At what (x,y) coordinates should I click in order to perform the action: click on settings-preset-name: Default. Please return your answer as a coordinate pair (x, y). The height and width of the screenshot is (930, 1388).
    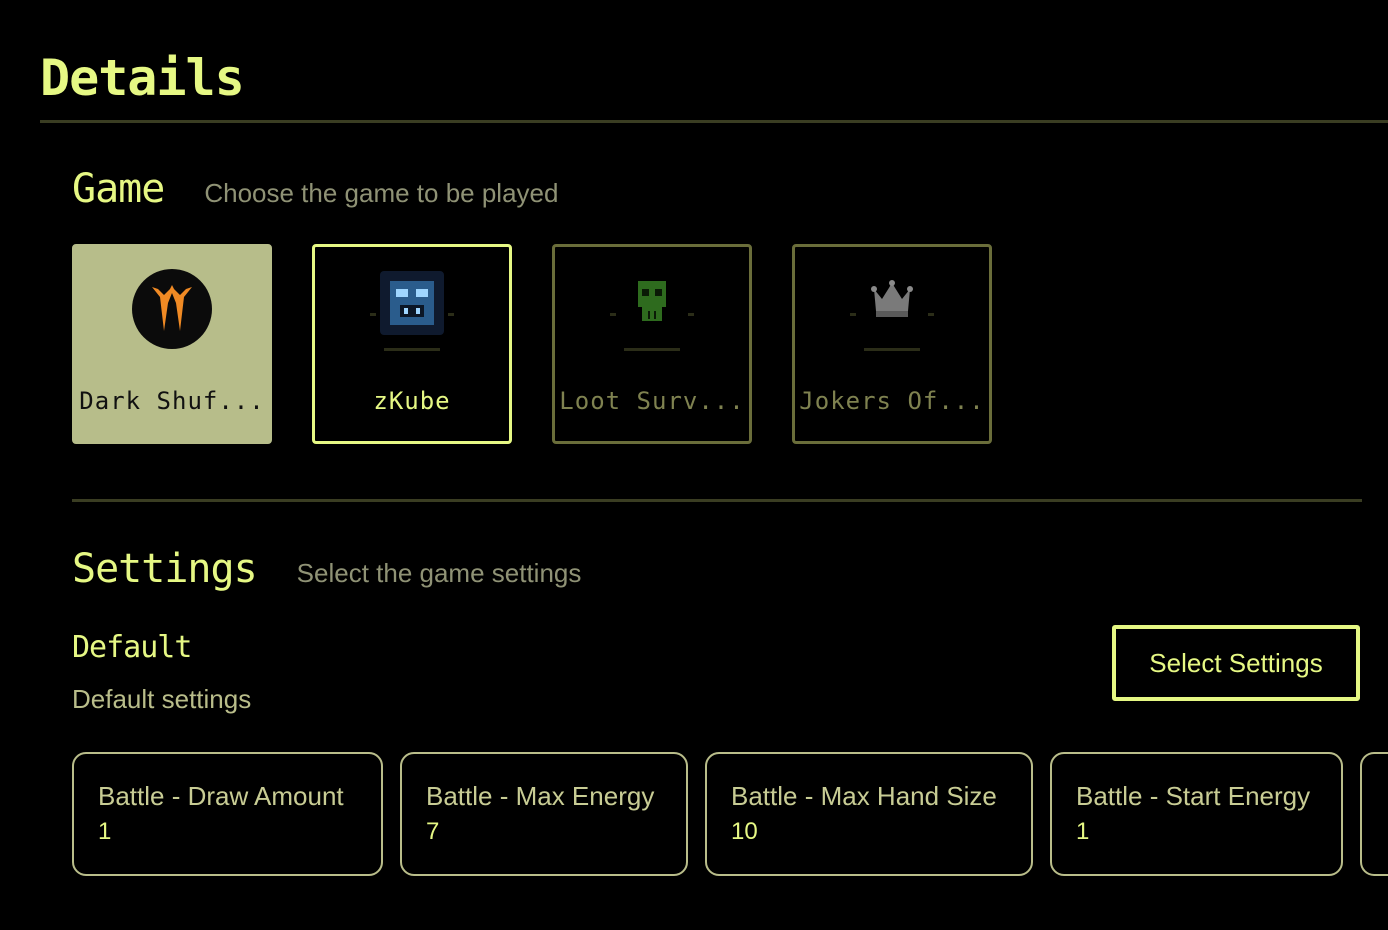
    Looking at the image, I should click on (132, 647).